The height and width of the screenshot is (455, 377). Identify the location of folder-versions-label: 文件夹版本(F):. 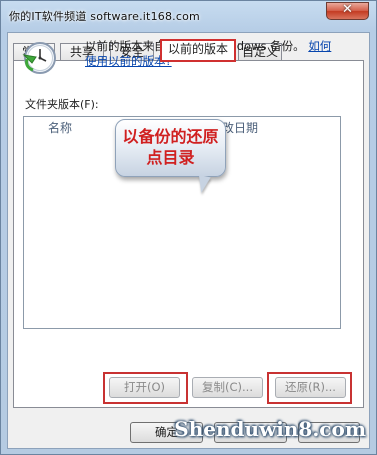
(62, 104).